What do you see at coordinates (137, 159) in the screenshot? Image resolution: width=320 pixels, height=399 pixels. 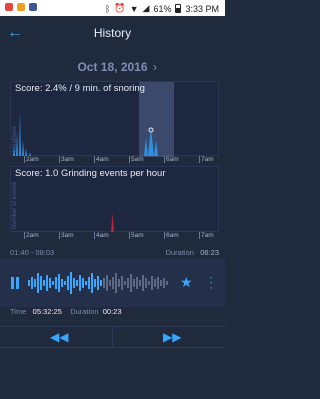 I see `tick-label: 5am` at bounding box center [137, 159].